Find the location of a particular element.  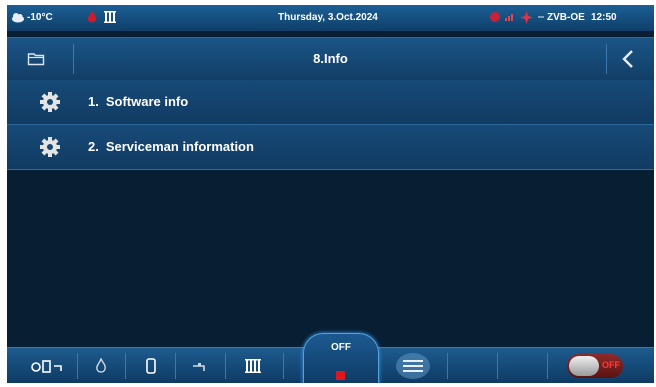

status-bar: -10°C Thursday, 3.Oct.2024 ZVB-OE 12:50 is located at coordinates (330, 18).